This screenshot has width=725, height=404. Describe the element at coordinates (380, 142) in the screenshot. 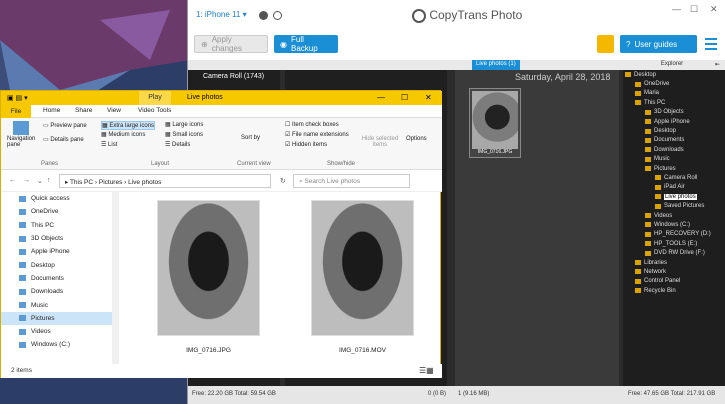

I see `hide-selected-items-button: Hide selected items` at that location.